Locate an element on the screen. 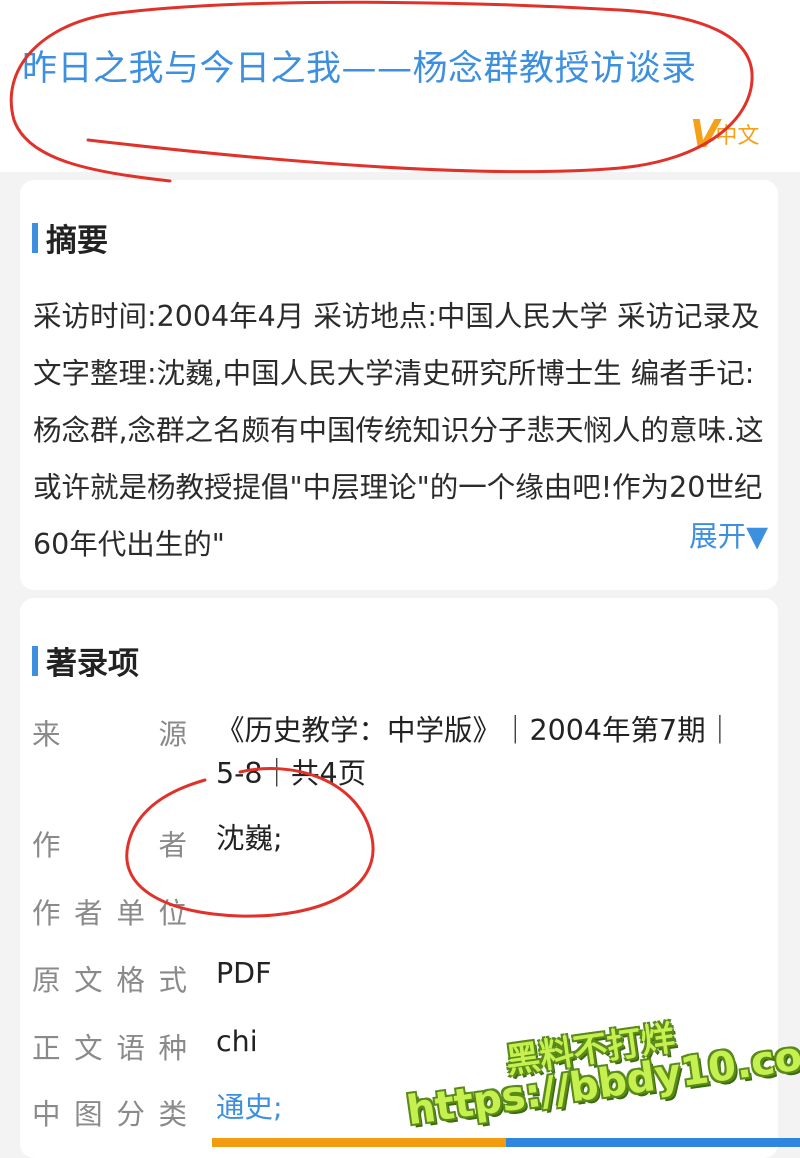  label-char: 来 is located at coordinates (46, 734).